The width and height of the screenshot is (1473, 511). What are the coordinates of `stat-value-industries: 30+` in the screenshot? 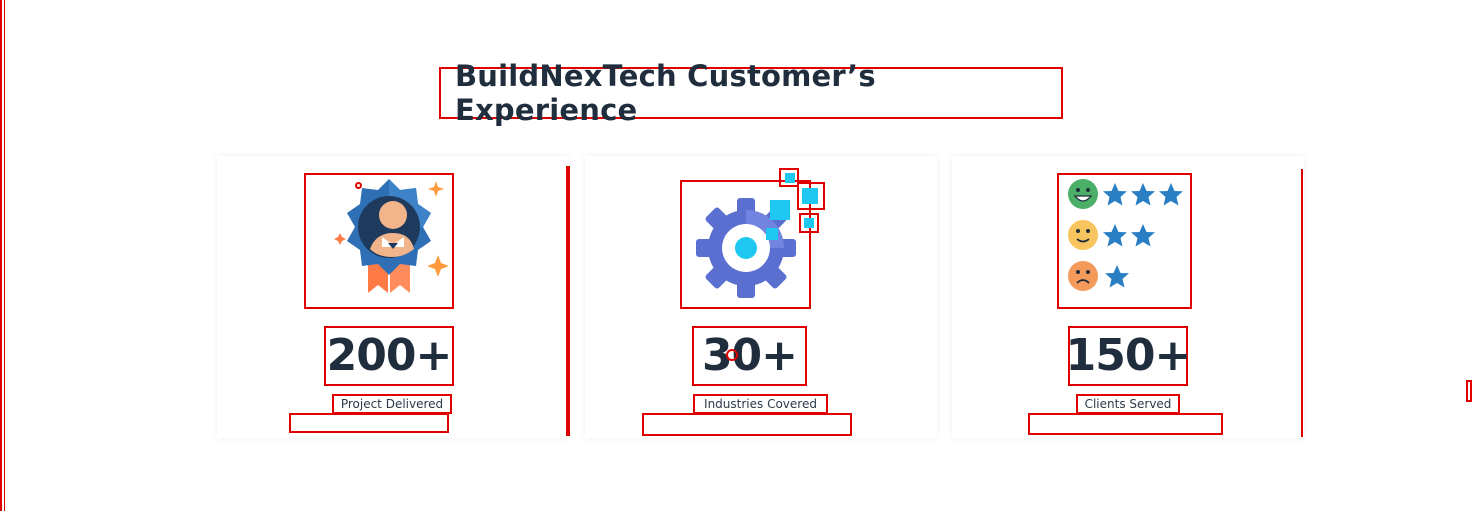 It's located at (749, 355).